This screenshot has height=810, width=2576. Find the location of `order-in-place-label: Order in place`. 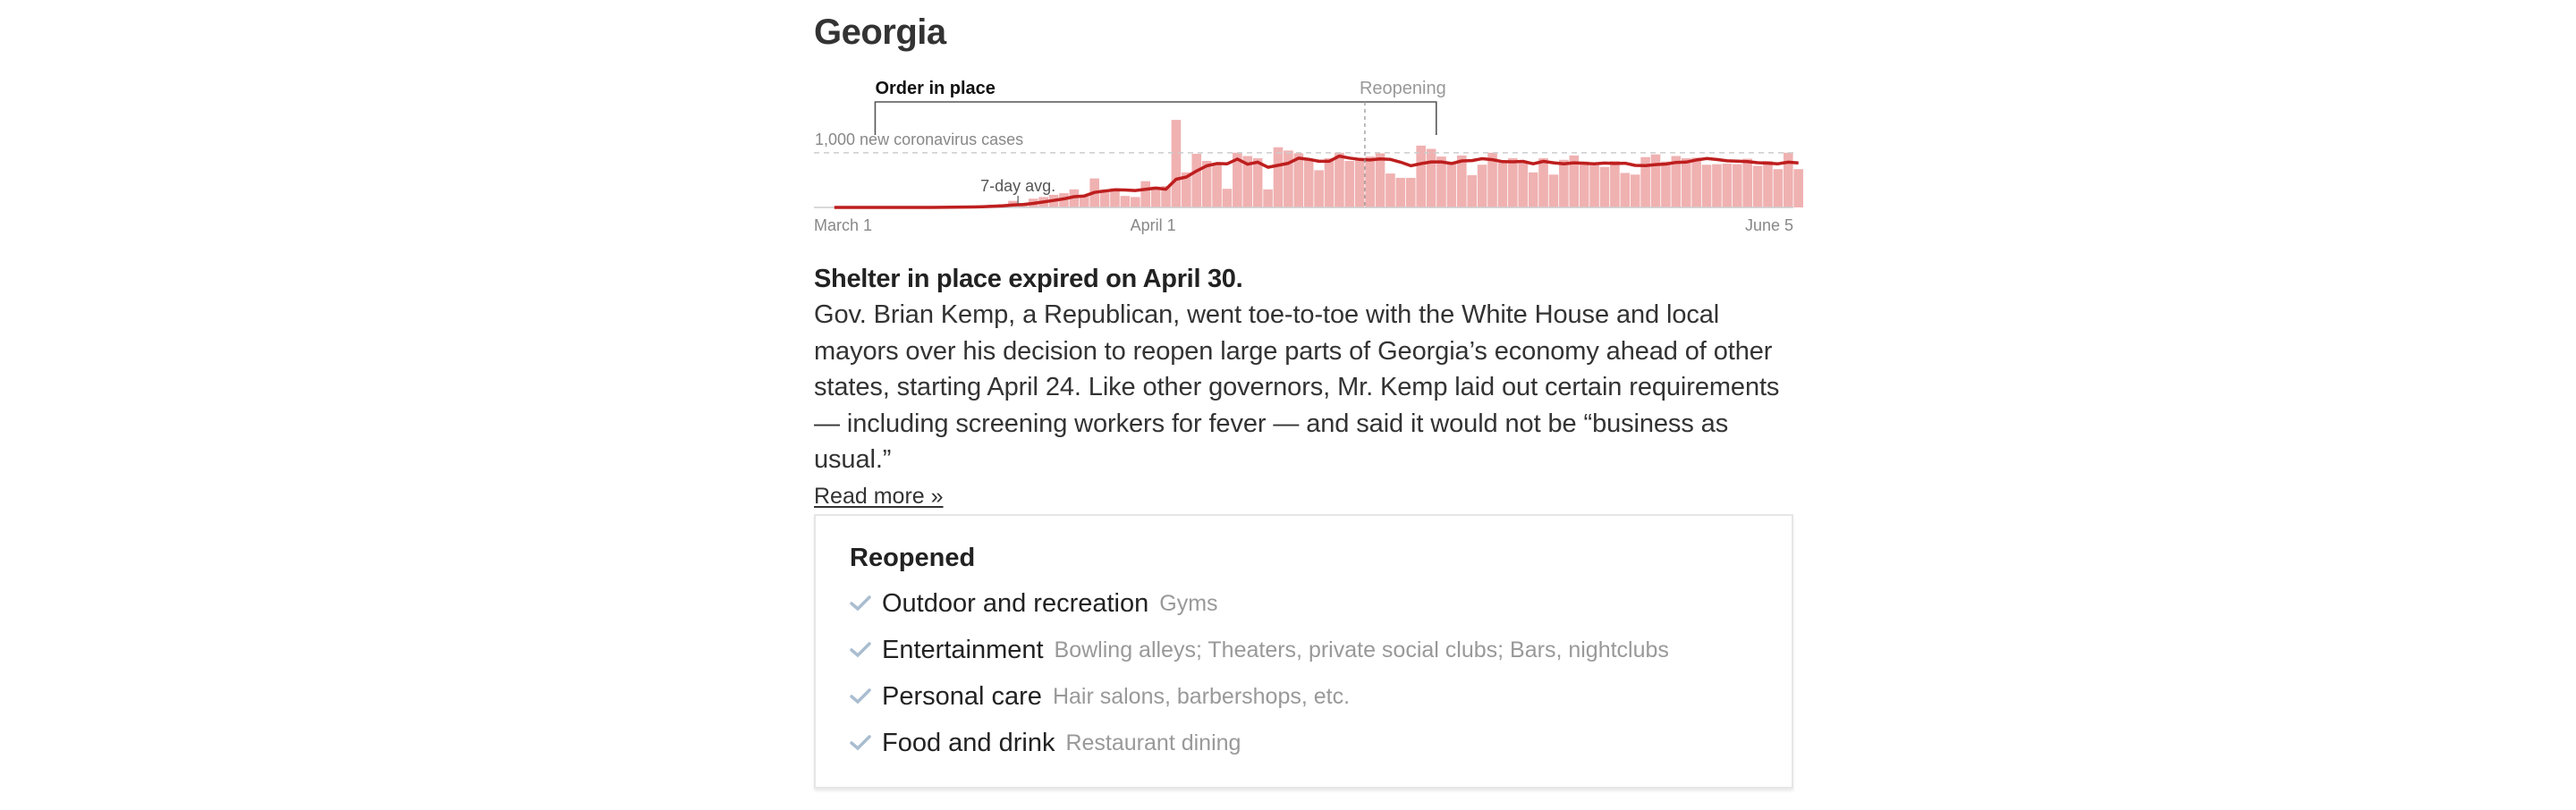

order-in-place-label: Order in place is located at coordinates (935, 88).